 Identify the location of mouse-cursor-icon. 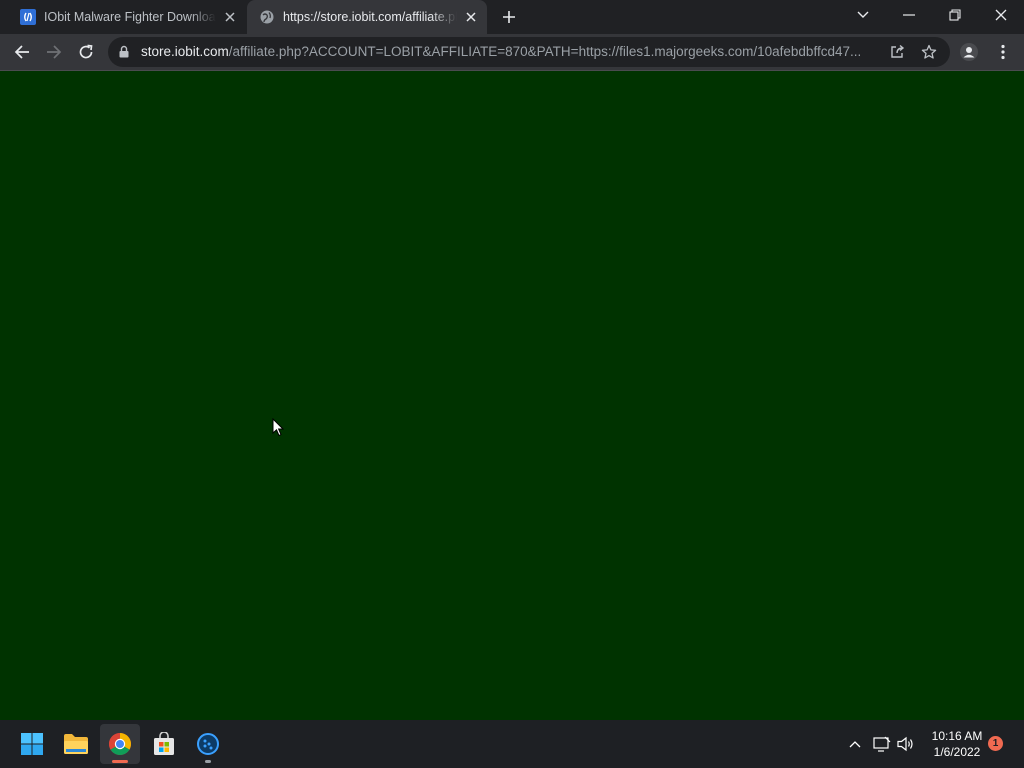
(278, 429).